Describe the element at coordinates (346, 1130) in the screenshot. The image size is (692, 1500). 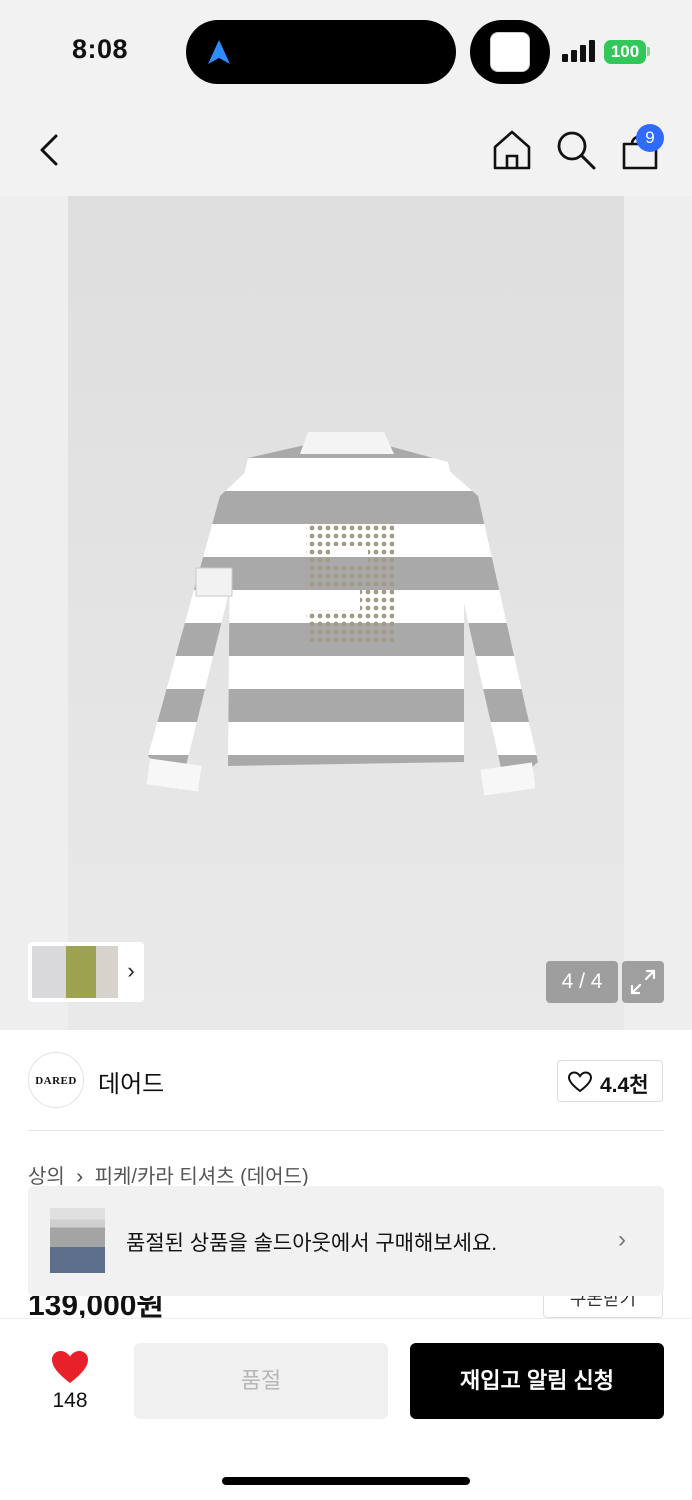
I see `divider` at that location.